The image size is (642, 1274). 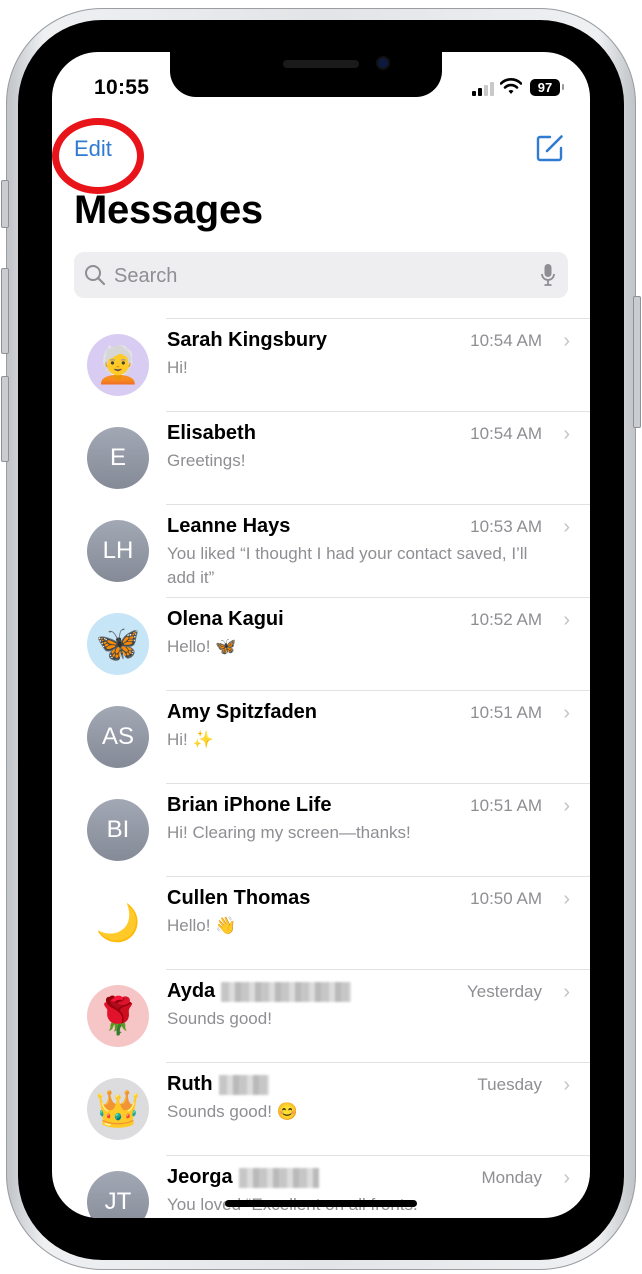 I want to click on contact-name: Jeorga, so click(x=243, y=1177).